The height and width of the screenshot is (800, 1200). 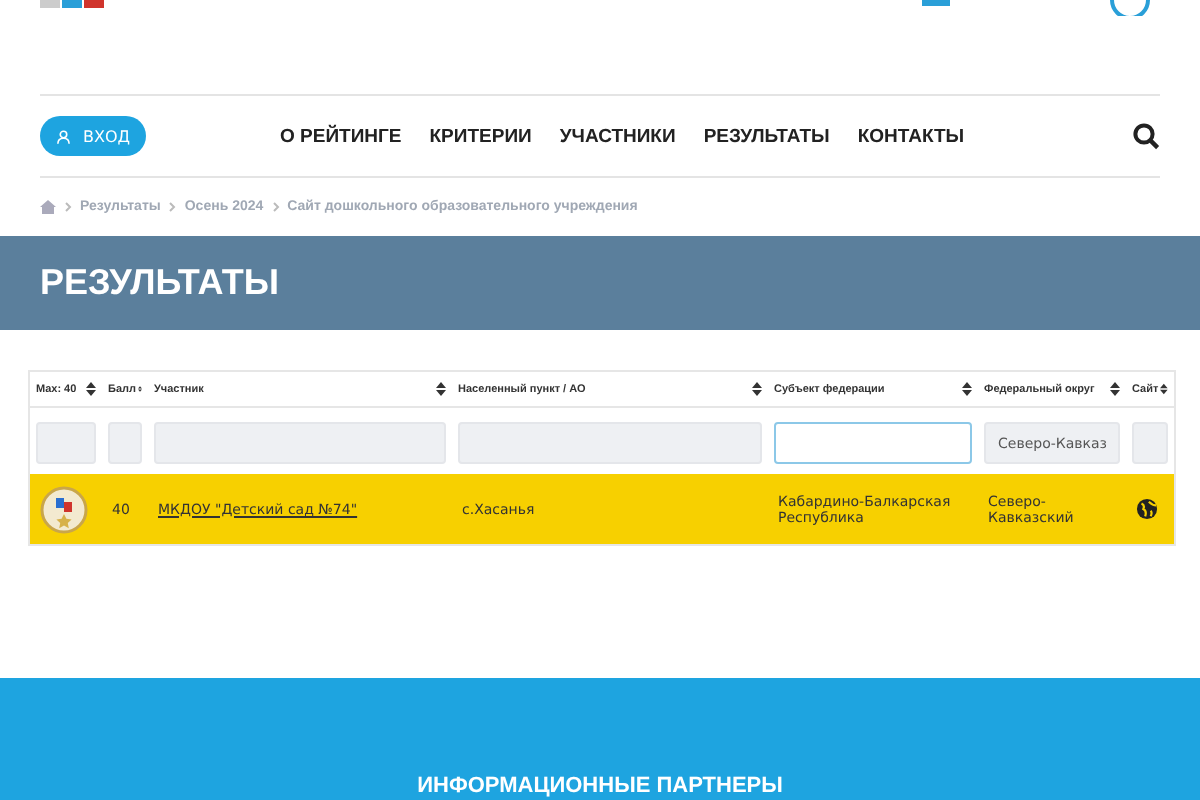 I want to click on nav-link: КРИТЕРИИ, so click(x=480, y=136).